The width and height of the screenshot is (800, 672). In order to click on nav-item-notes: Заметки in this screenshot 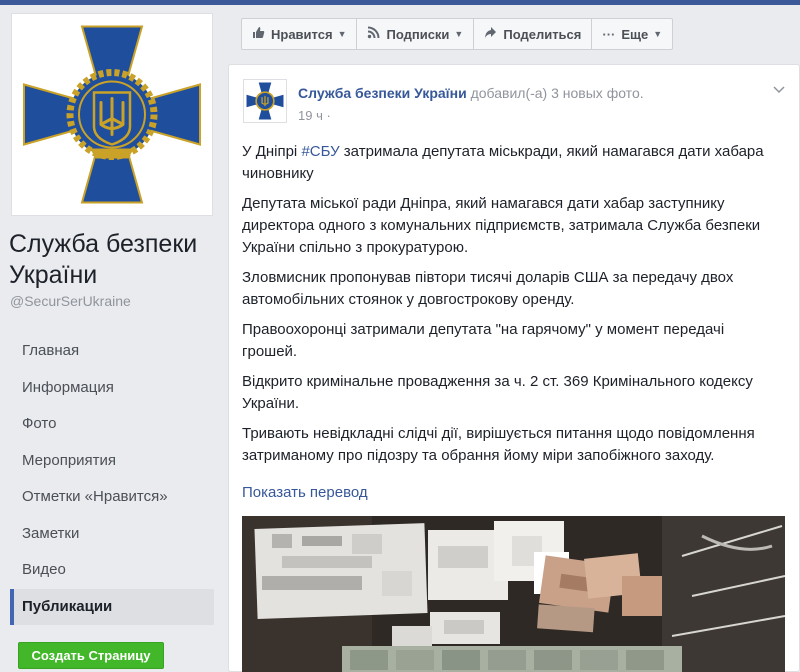, I will do `click(112, 534)`.